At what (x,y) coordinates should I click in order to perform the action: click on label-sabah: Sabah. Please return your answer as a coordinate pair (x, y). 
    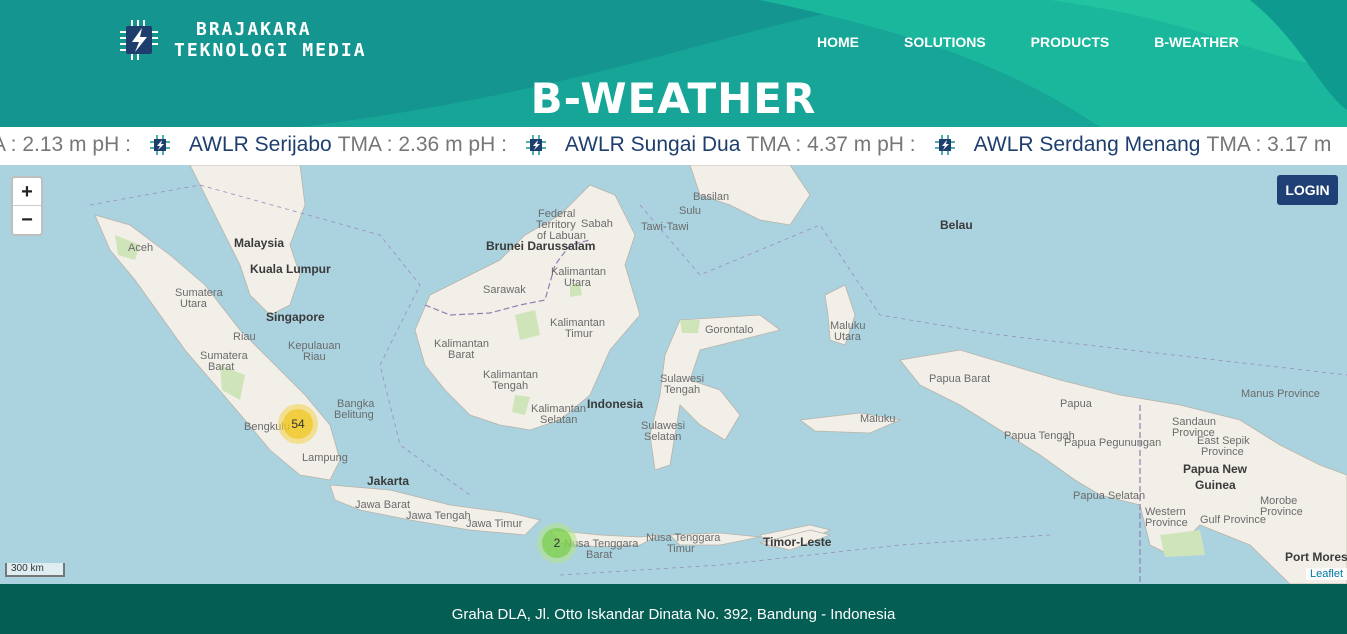
    Looking at the image, I should click on (597, 224).